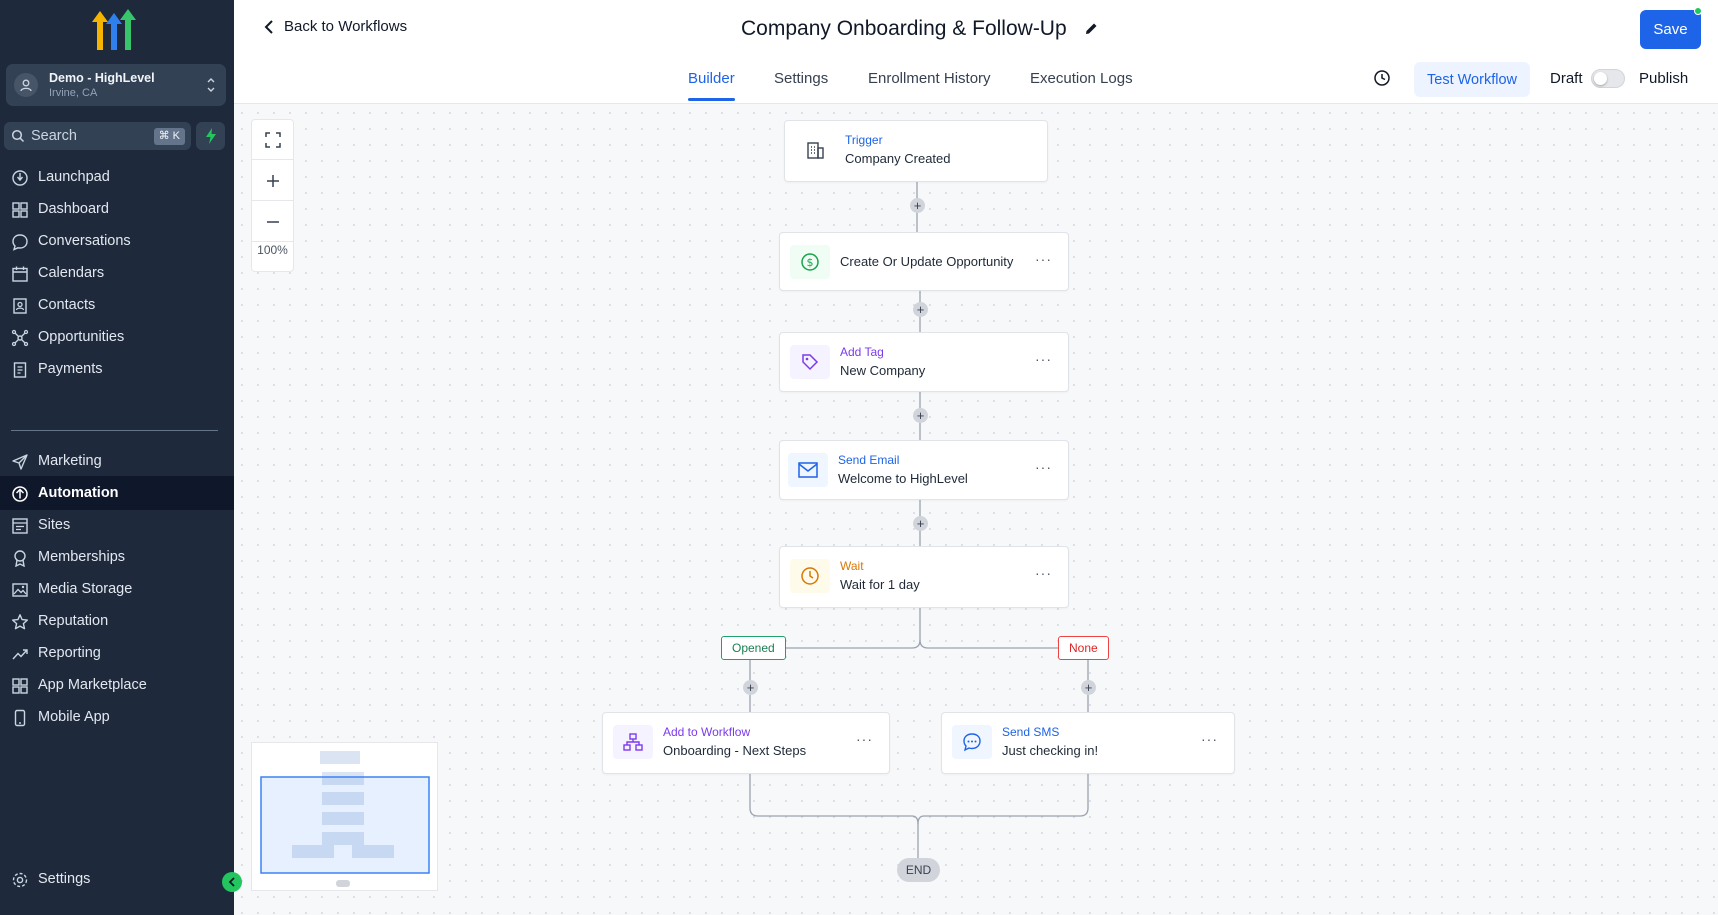 The image size is (1718, 915). I want to click on active-tab-indicator, so click(711, 99).